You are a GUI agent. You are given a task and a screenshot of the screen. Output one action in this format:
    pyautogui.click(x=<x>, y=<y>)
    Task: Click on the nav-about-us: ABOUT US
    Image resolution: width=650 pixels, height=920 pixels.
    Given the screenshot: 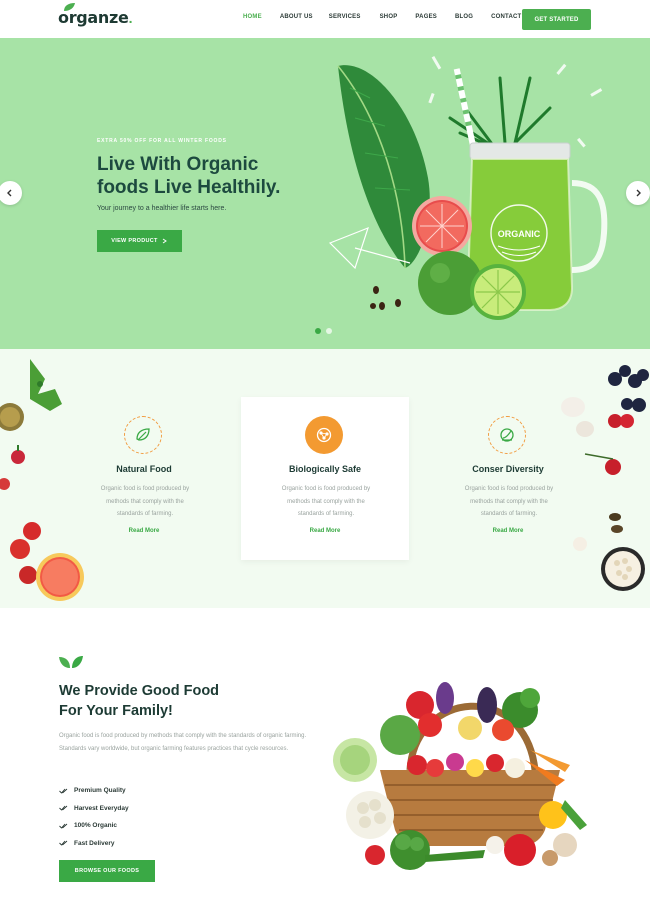 What is the action you would take?
    pyautogui.click(x=296, y=17)
    